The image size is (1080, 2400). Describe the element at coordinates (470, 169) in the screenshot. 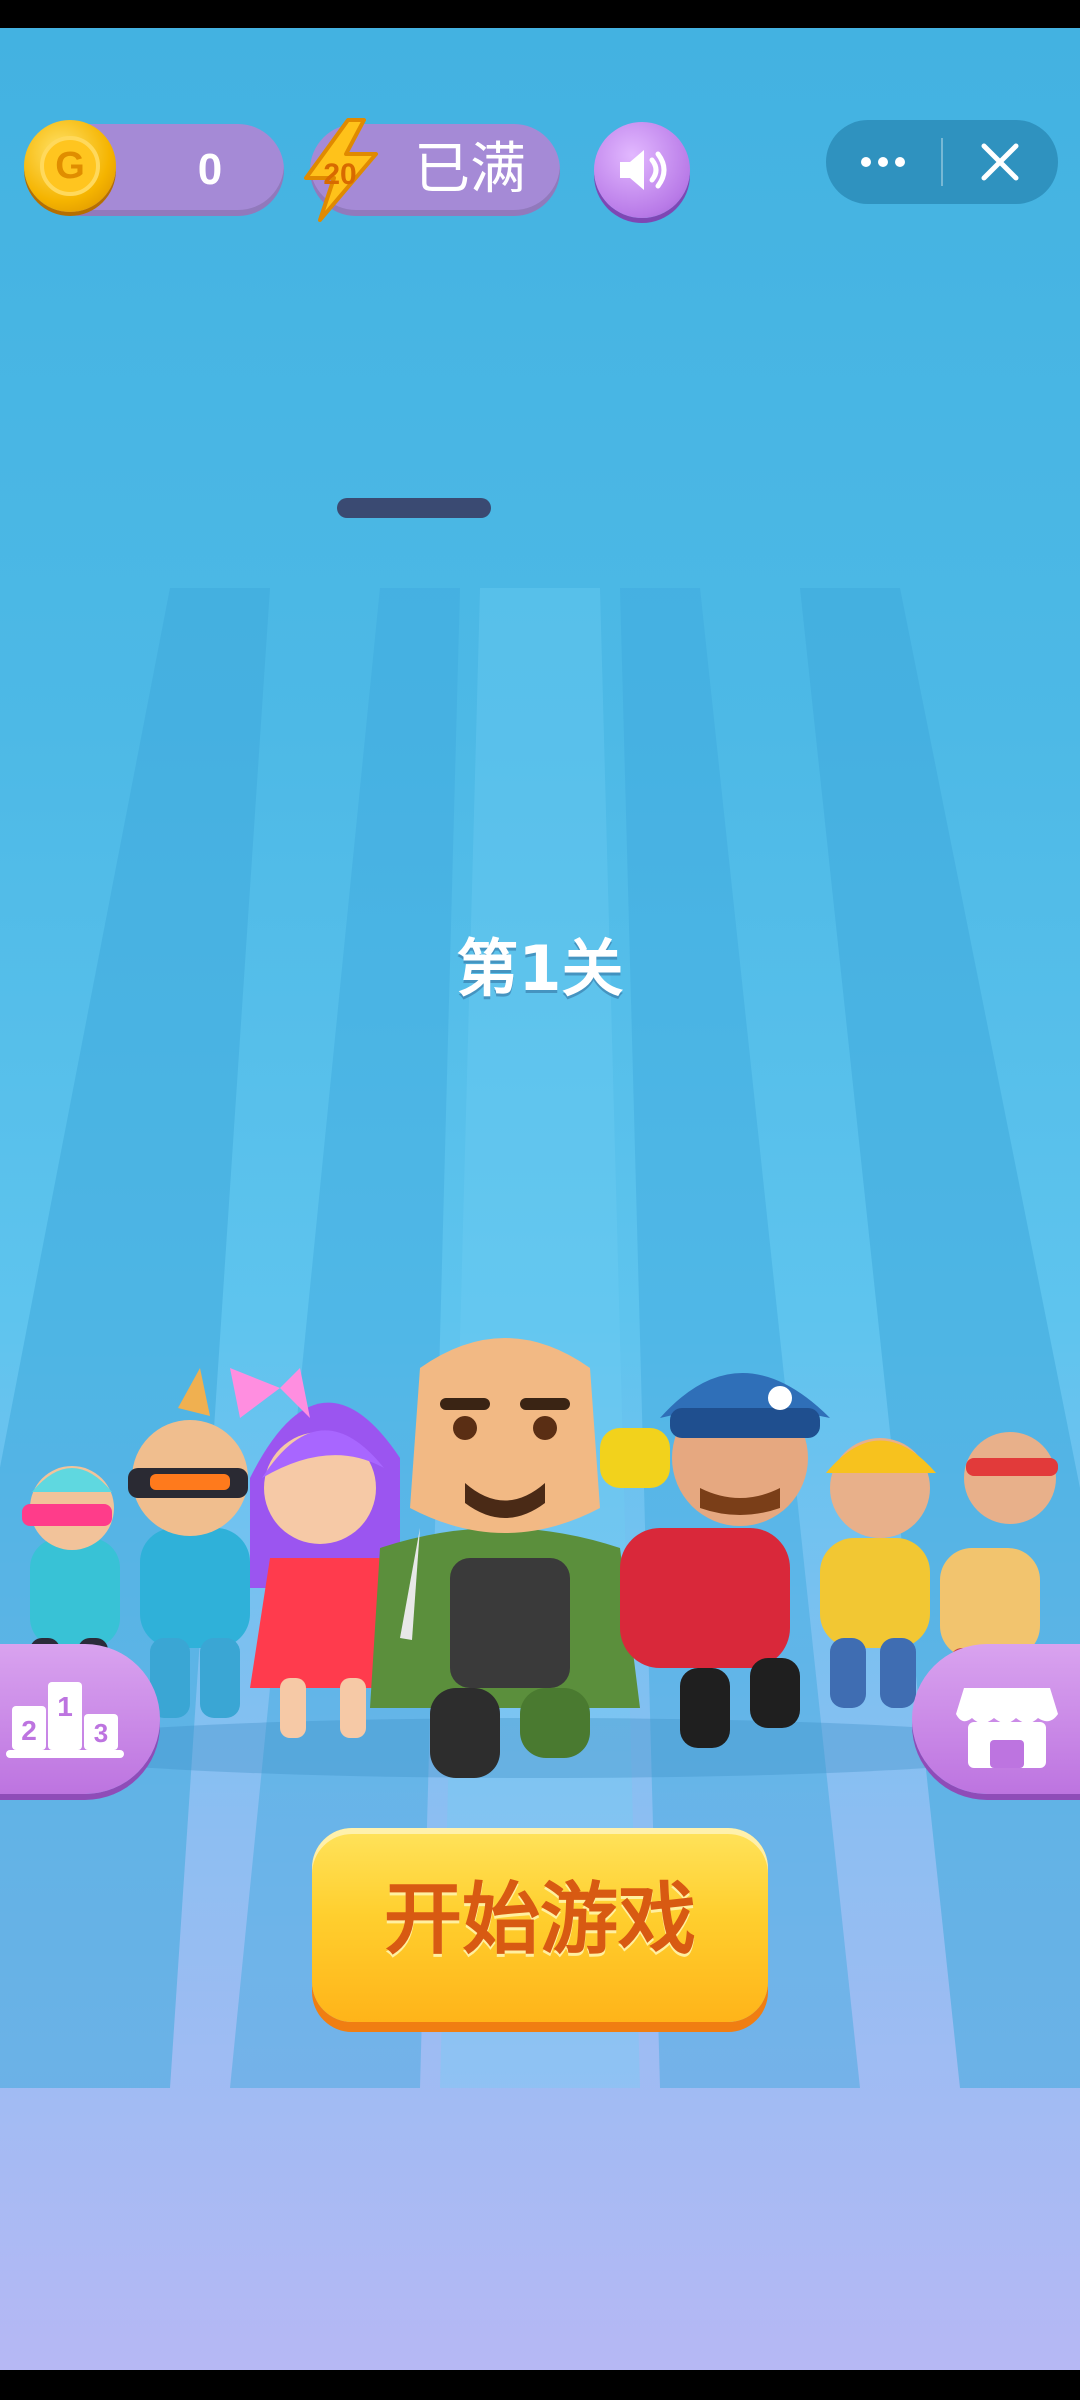

I see `energy-status: 已满` at that location.